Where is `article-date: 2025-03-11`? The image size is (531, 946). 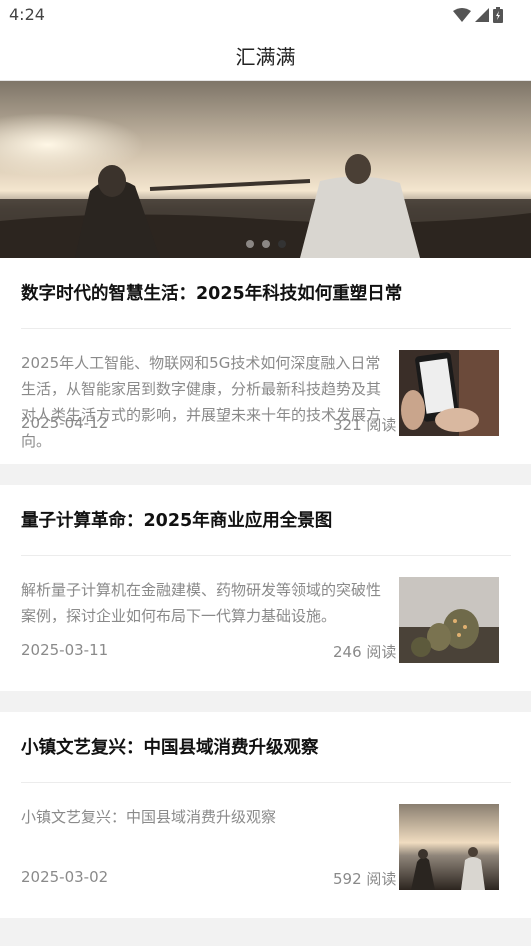
article-date: 2025-03-11 is located at coordinates (65, 650).